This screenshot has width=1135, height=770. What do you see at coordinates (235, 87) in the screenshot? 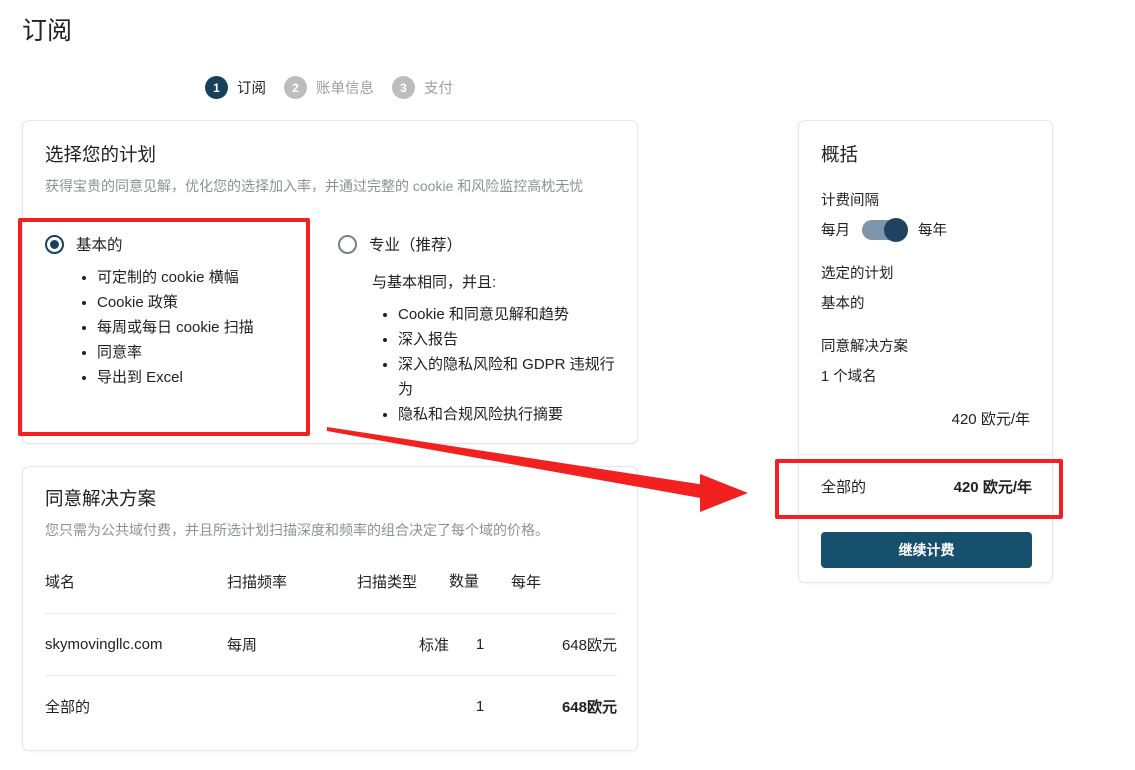
I see `stepper-step-subscription: 1 订阅` at bounding box center [235, 87].